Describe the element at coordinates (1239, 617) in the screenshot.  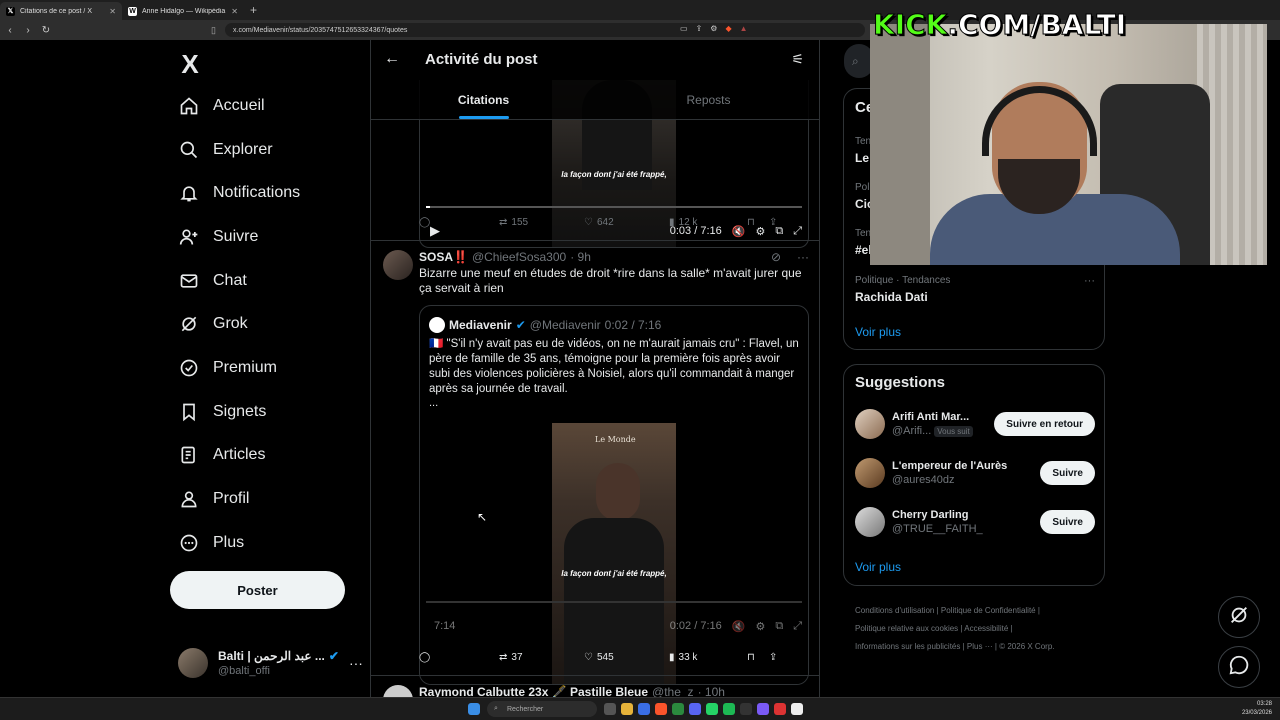
I see `grok-floating-button` at that location.